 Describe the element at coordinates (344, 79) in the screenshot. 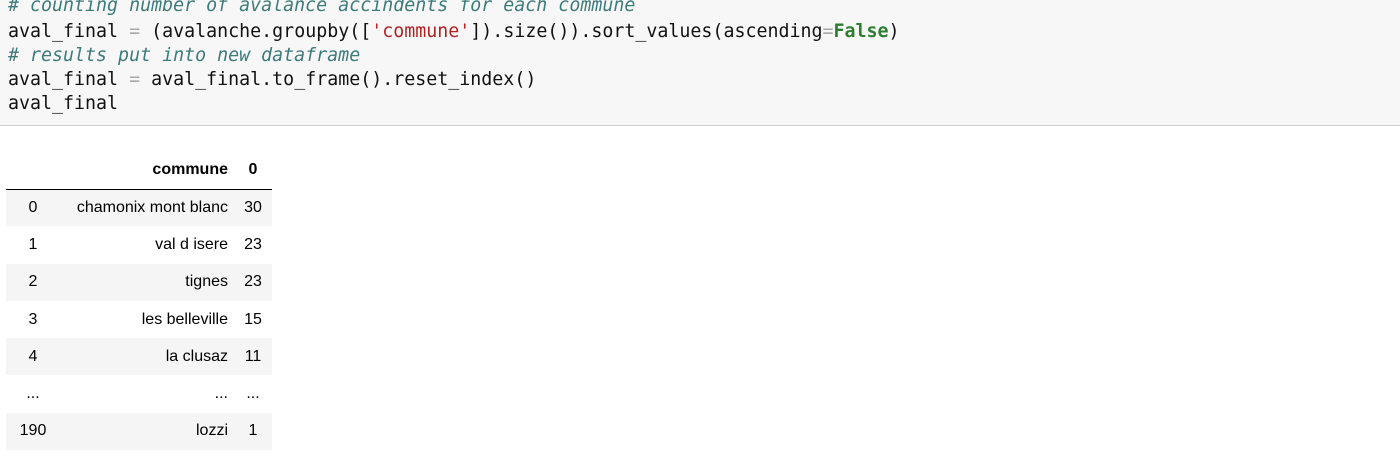

I see `code-token: aval_final.to_frame().reset_index()` at that location.